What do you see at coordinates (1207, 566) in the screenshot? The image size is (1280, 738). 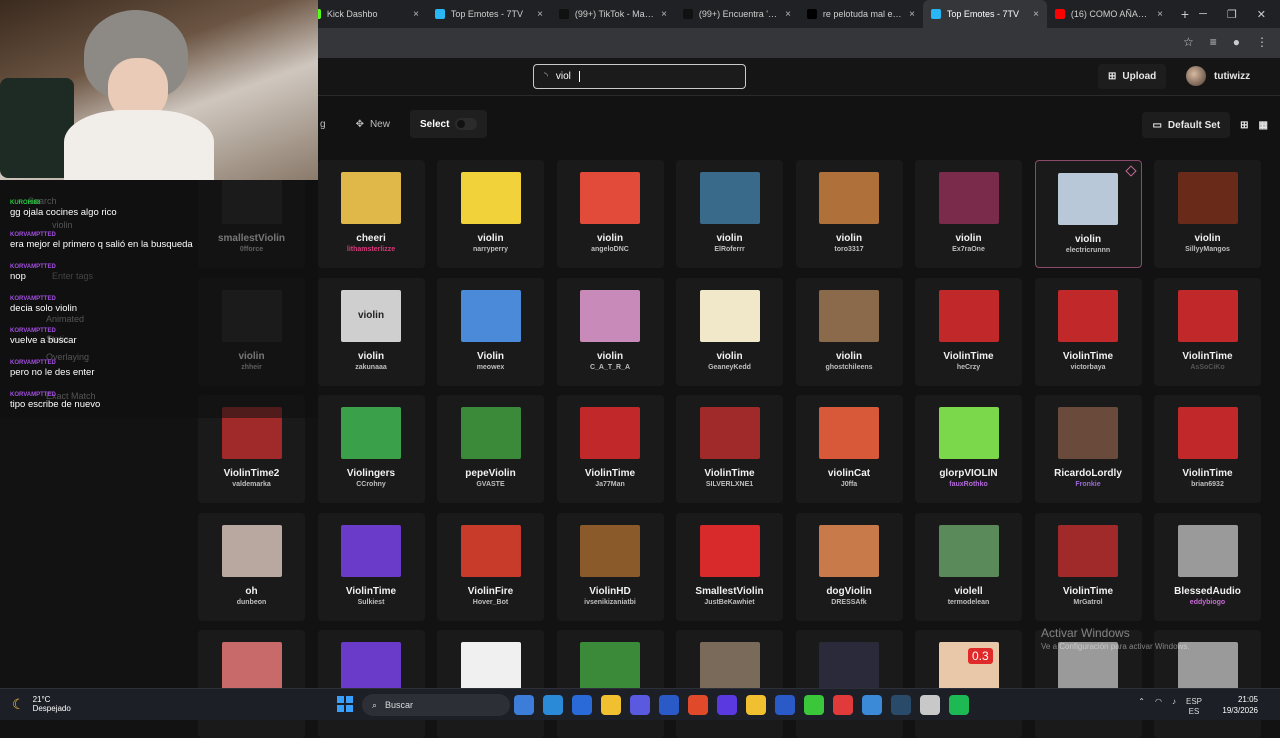 I see `emote-card: BlessedAudio eddybiogo` at bounding box center [1207, 566].